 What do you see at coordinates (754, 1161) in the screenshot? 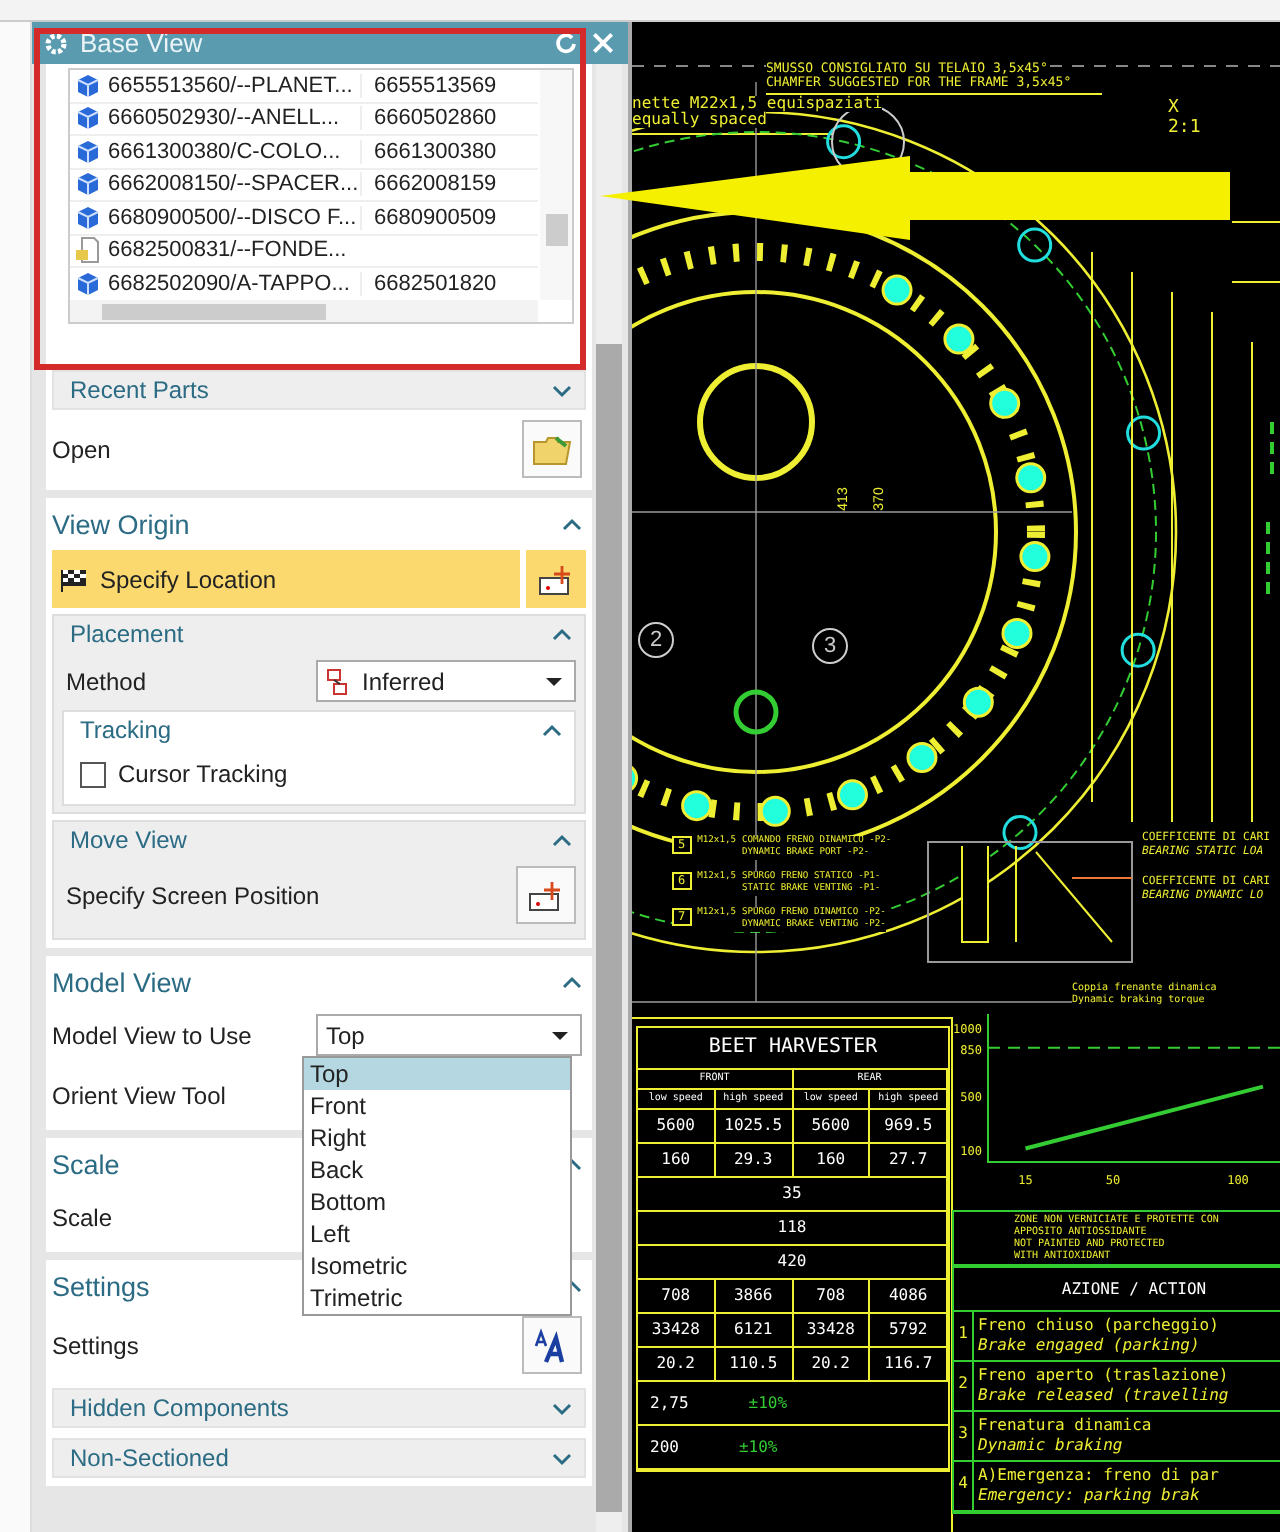
I see `table-cell: 29.3` at bounding box center [754, 1161].